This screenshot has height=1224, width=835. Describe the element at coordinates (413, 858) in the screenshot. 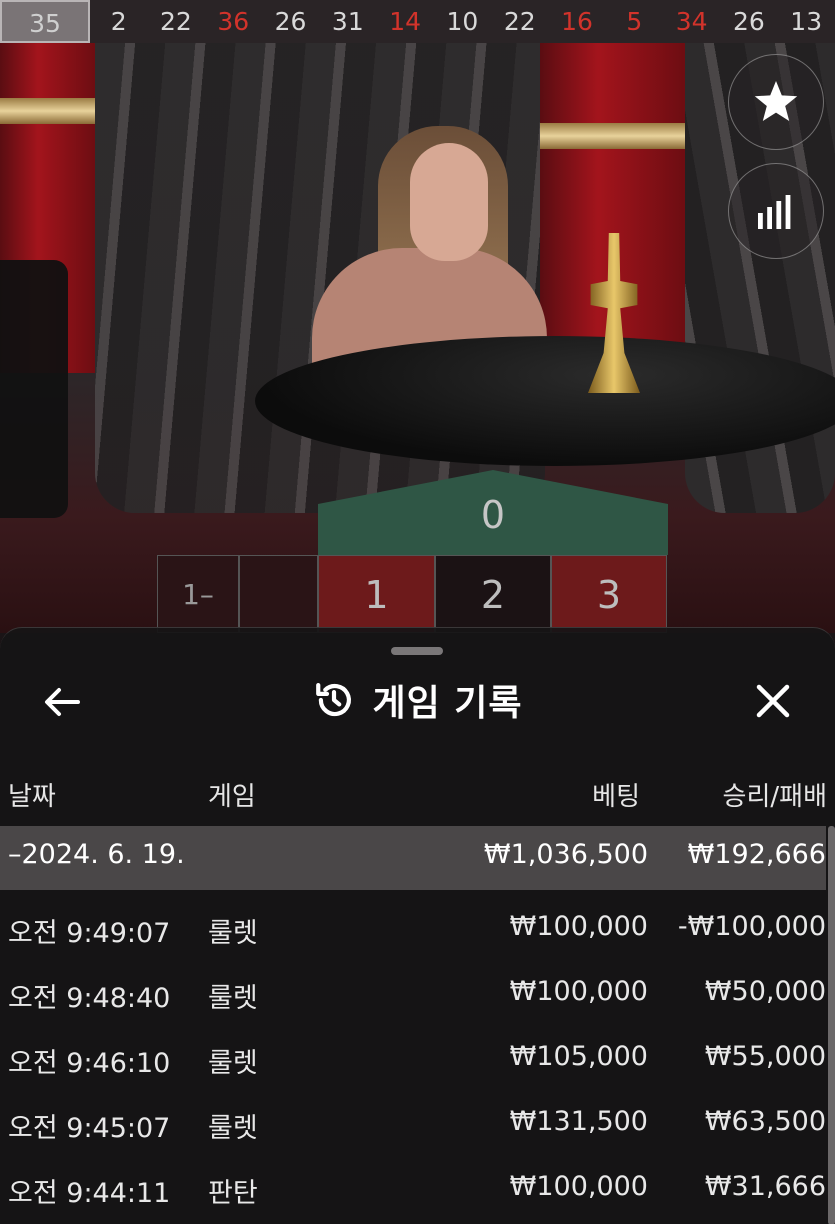

I see `date-group-row: –2024. 6. 19. ₩1,036,500 ₩192,666` at that location.